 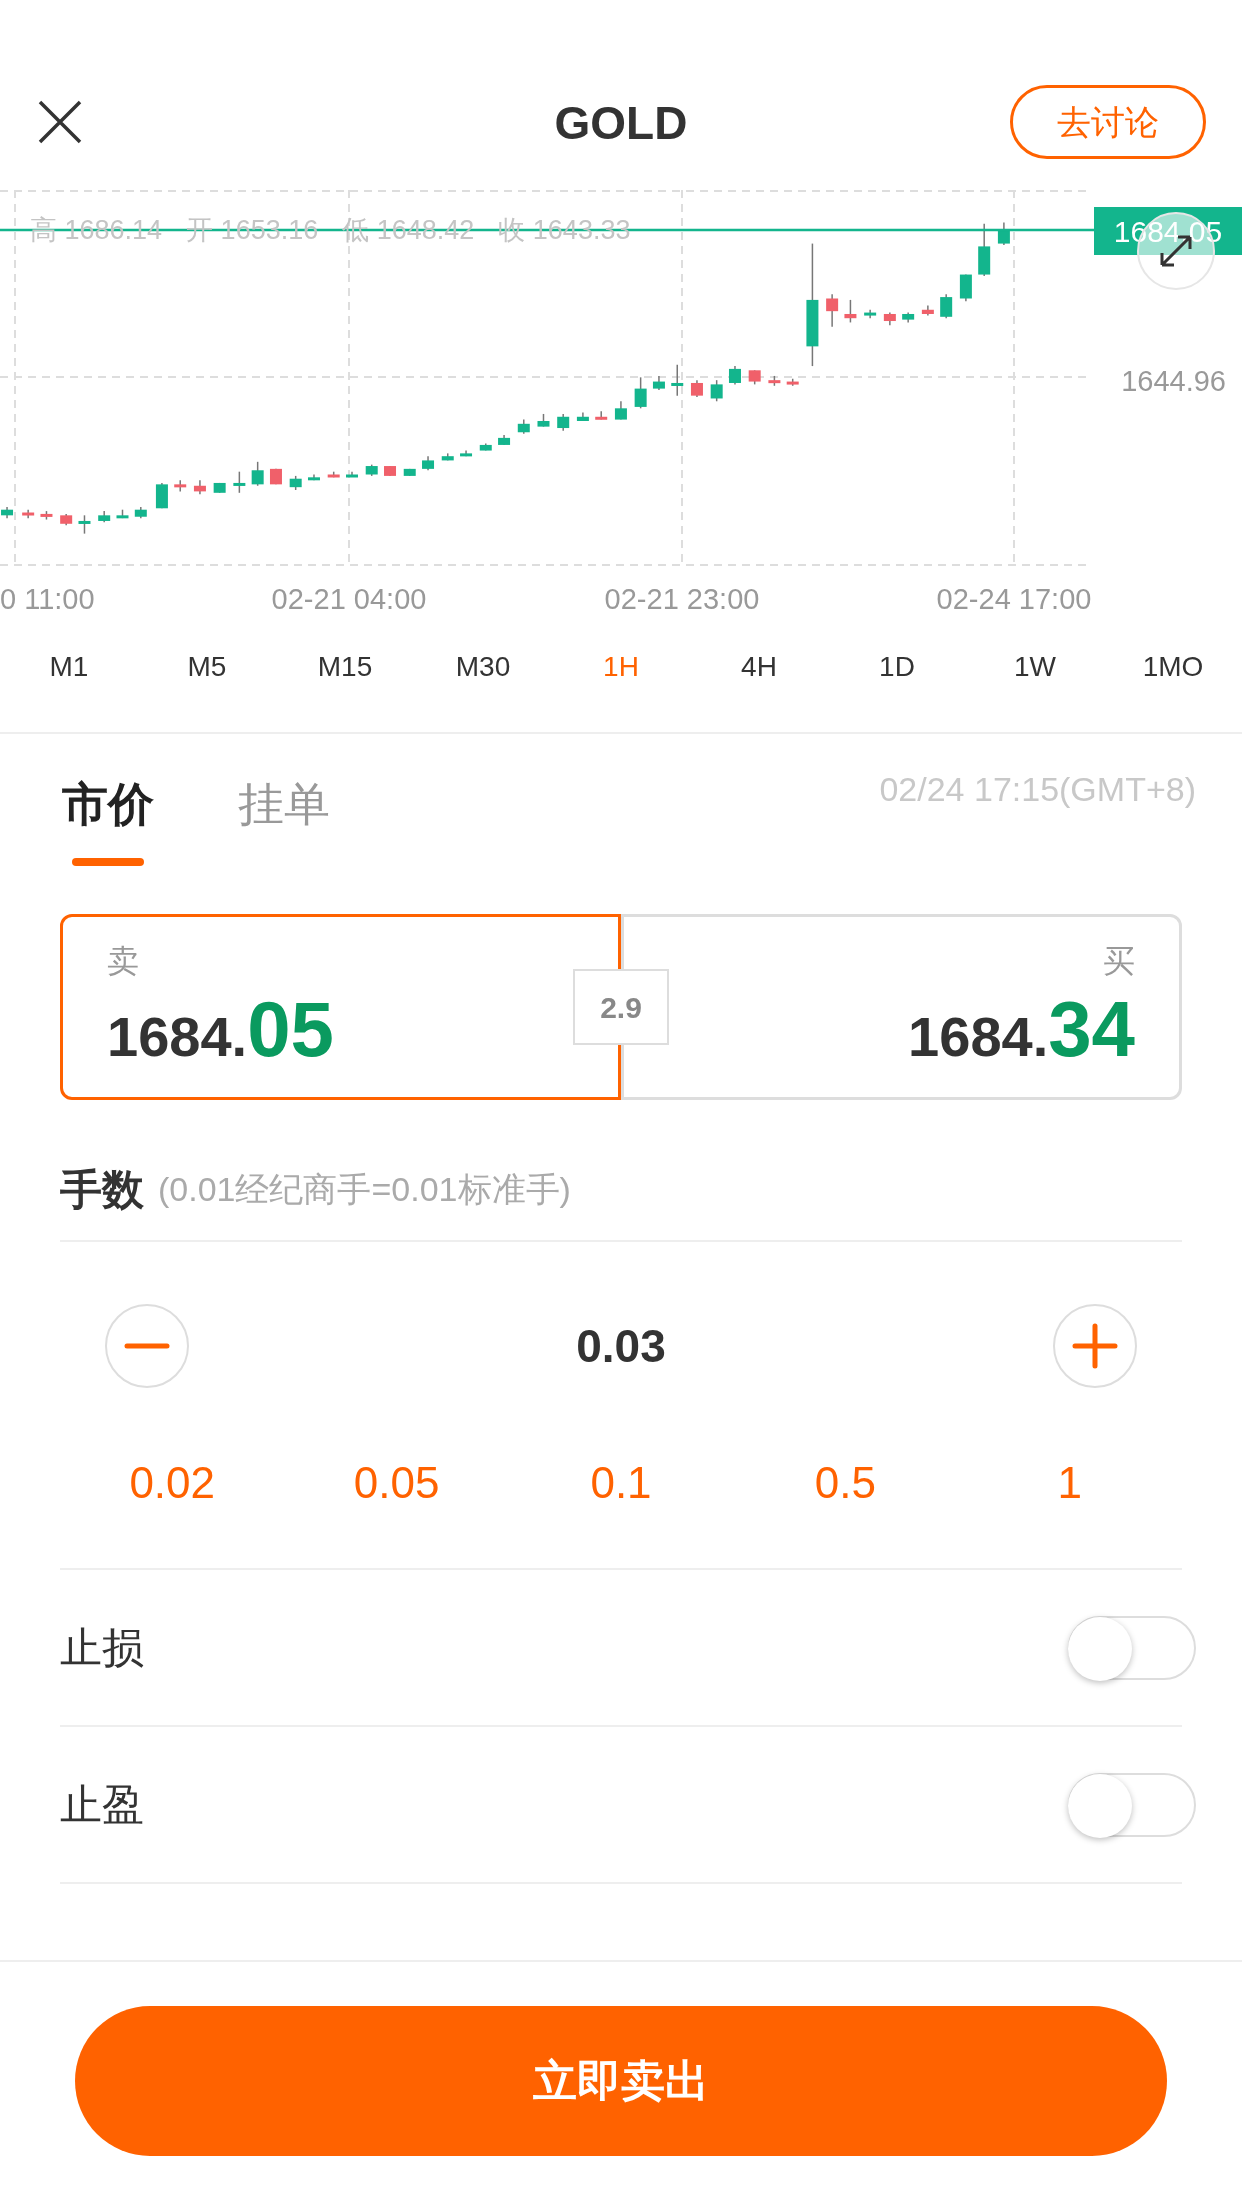 I want to click on close-icon, so click(x=60, y=122).